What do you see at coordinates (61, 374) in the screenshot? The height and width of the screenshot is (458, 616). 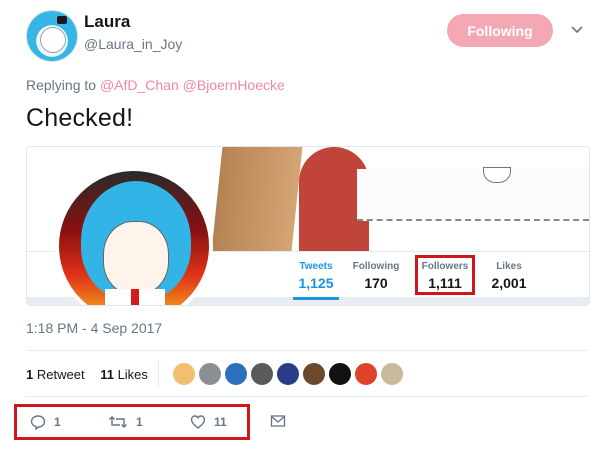 I see `retweets-label: Retweet` at bounding box center [61, 374].